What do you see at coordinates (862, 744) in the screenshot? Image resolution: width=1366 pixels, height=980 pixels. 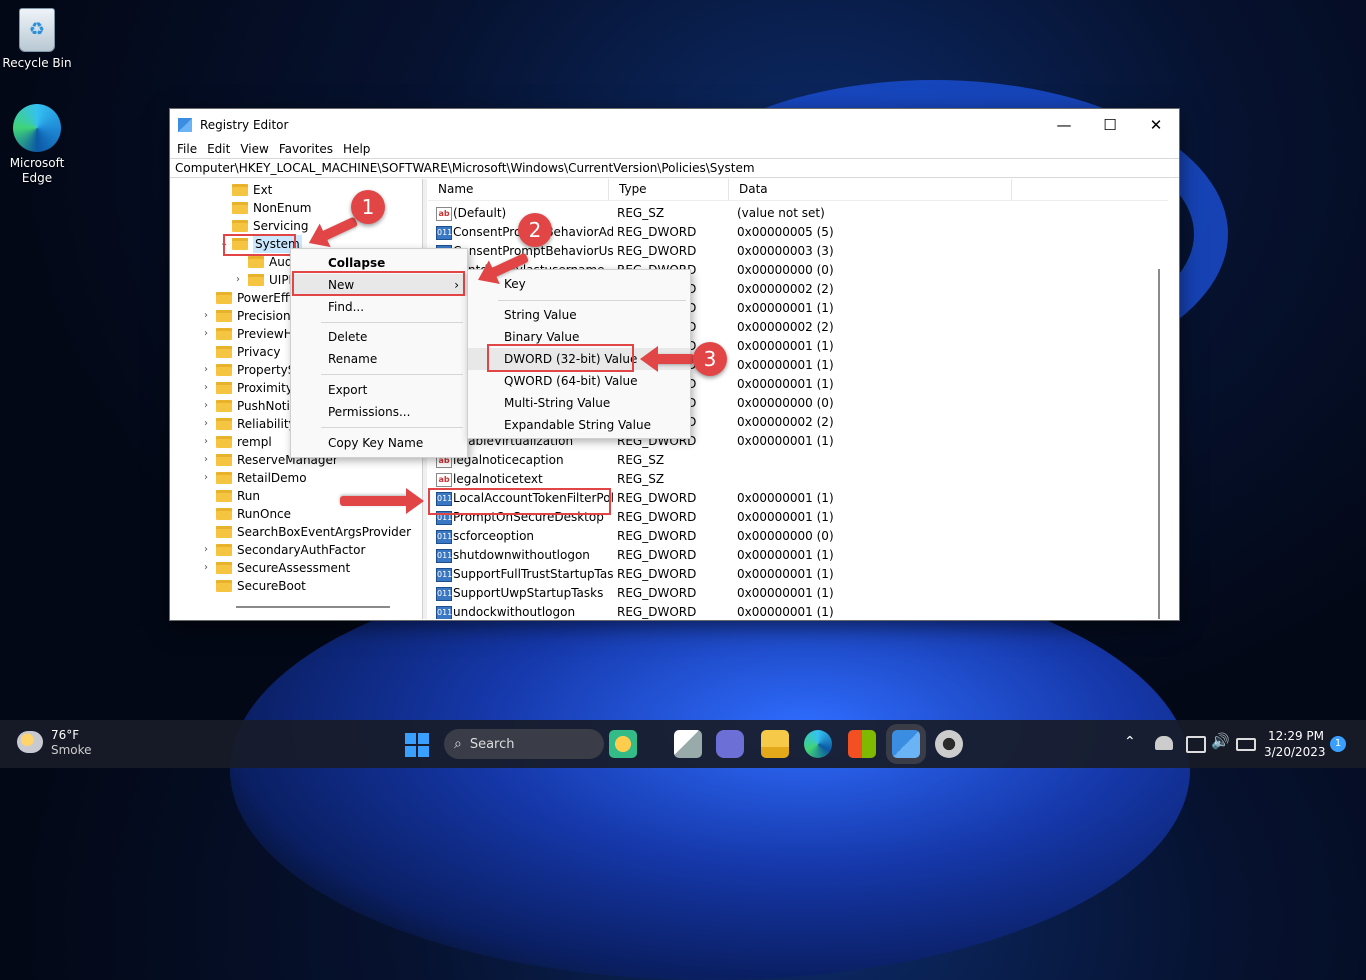 I see `taskbar-app-store` at bounding box center [862, 744].